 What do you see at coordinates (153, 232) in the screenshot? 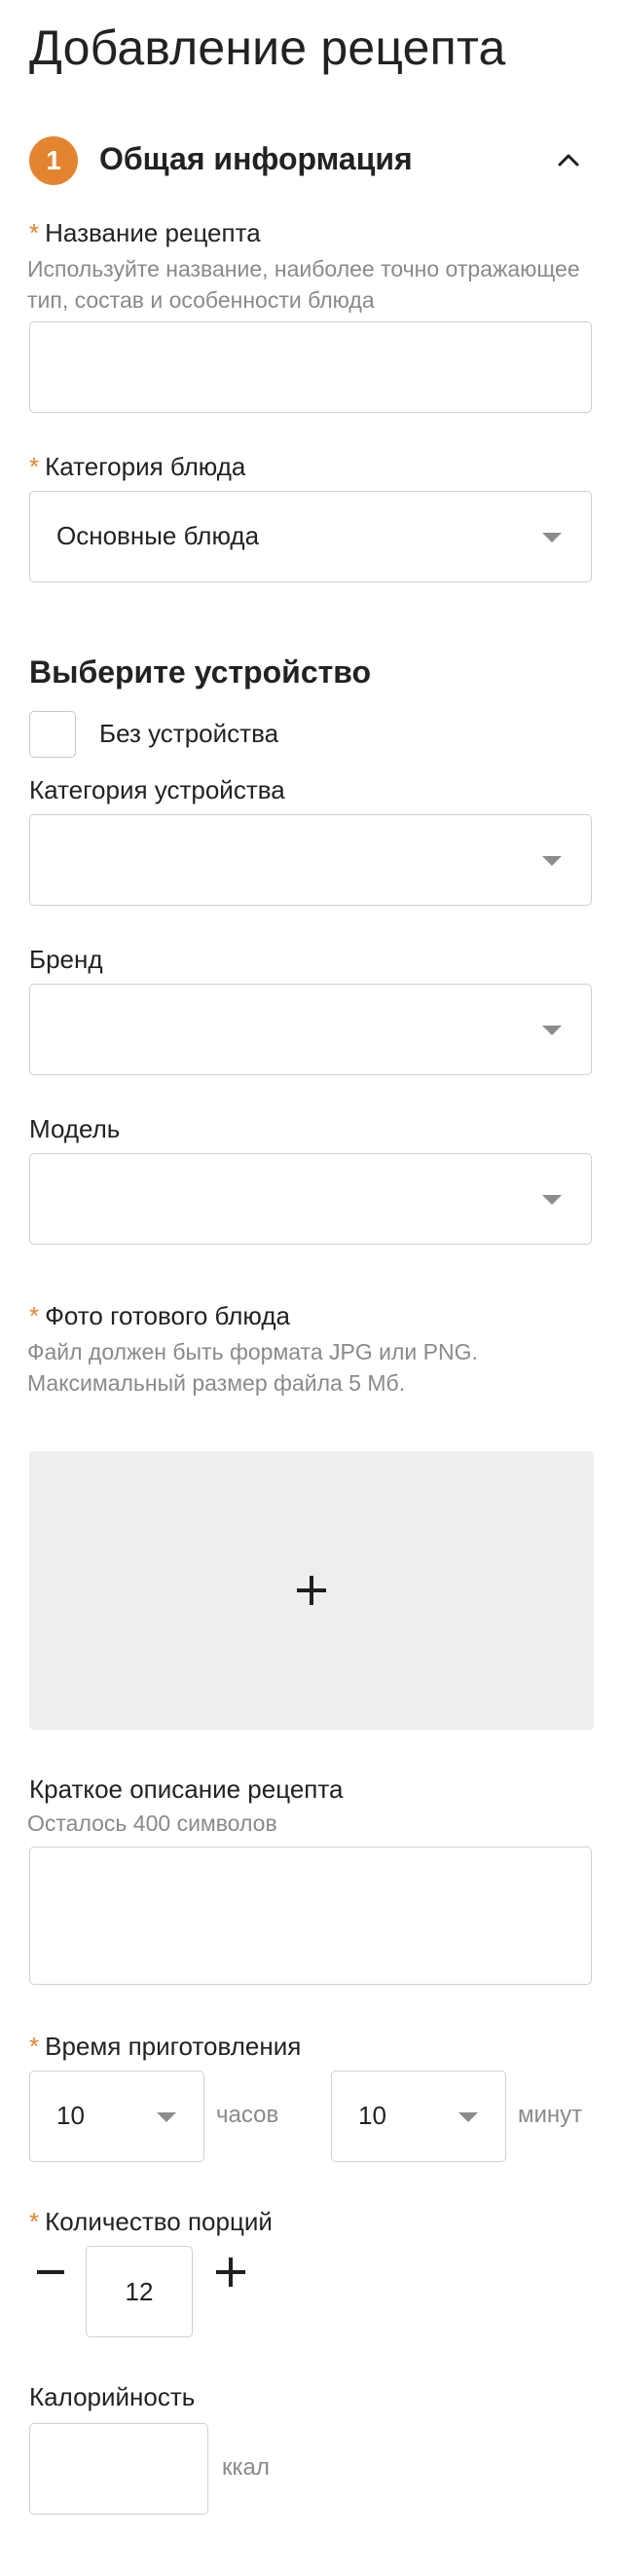
I see `recipe-name-label-text: Название рецепта` at bounding box center [153, 232].